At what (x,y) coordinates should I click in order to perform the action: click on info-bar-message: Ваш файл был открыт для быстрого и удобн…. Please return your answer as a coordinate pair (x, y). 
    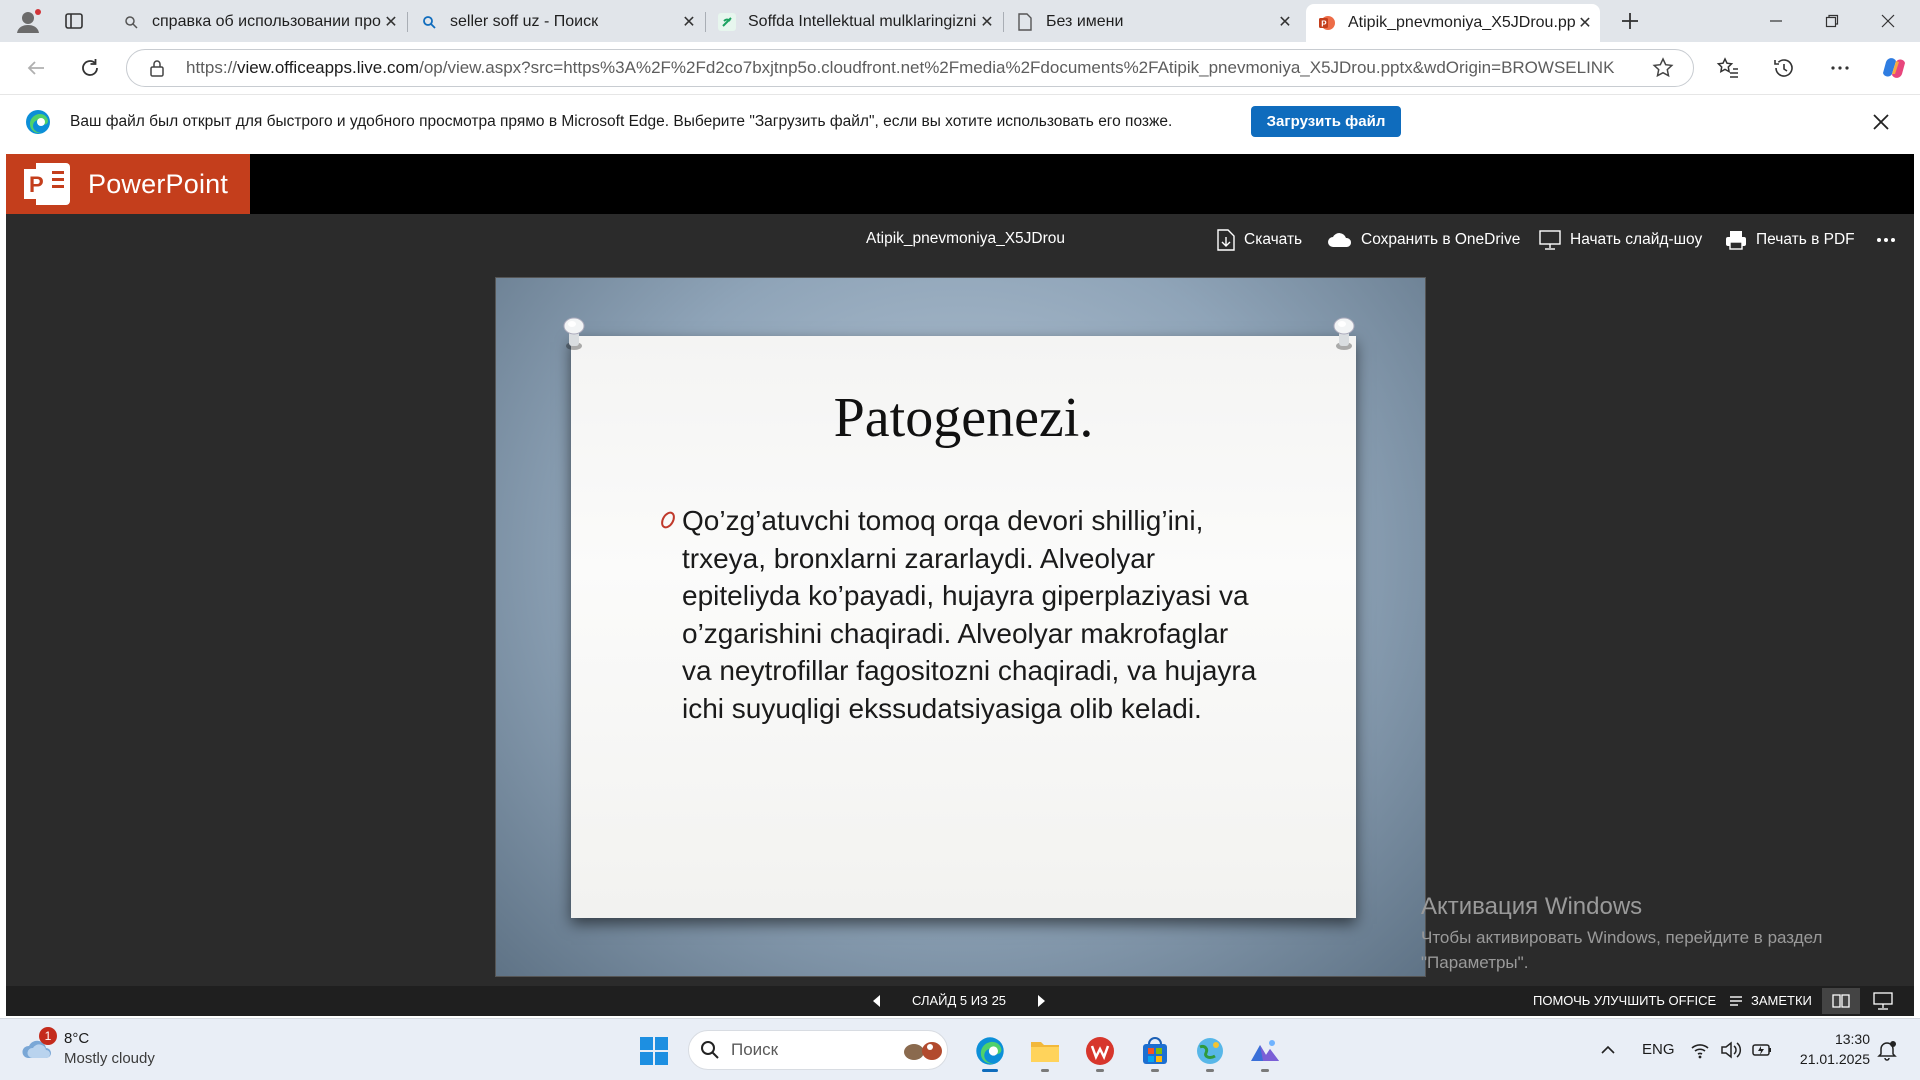
    Looking at the image, I should click on (621, 121).